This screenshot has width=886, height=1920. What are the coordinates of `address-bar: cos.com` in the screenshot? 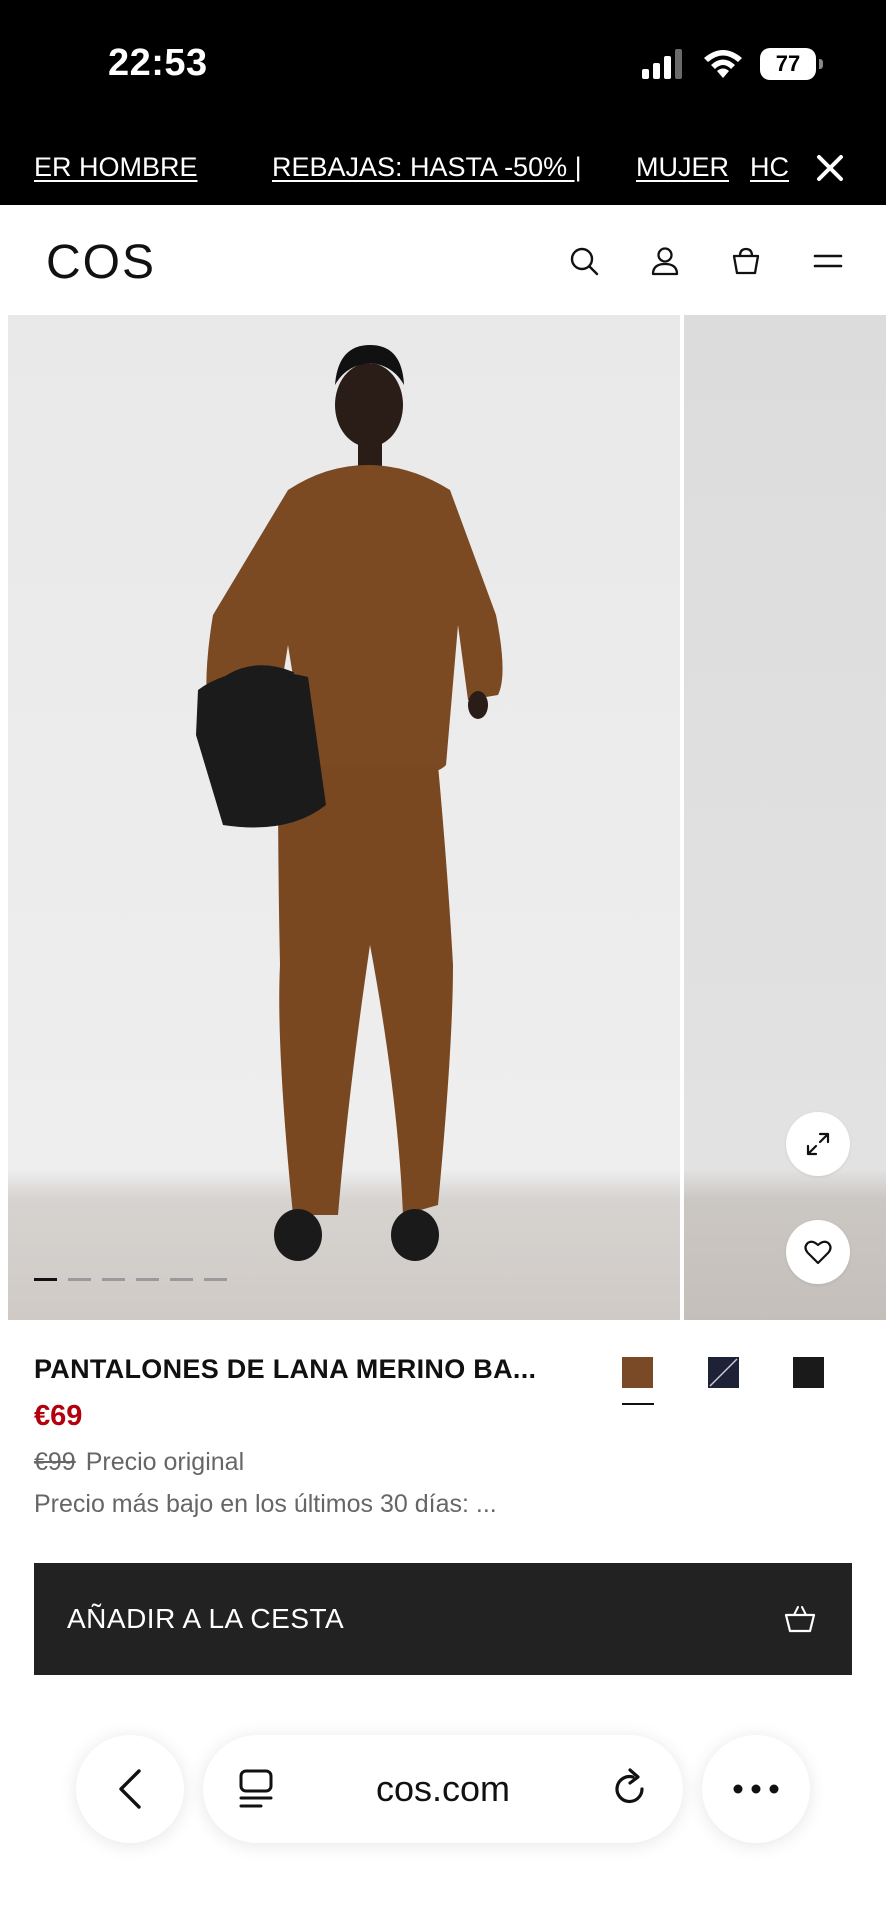 It's located at (443, 1789).